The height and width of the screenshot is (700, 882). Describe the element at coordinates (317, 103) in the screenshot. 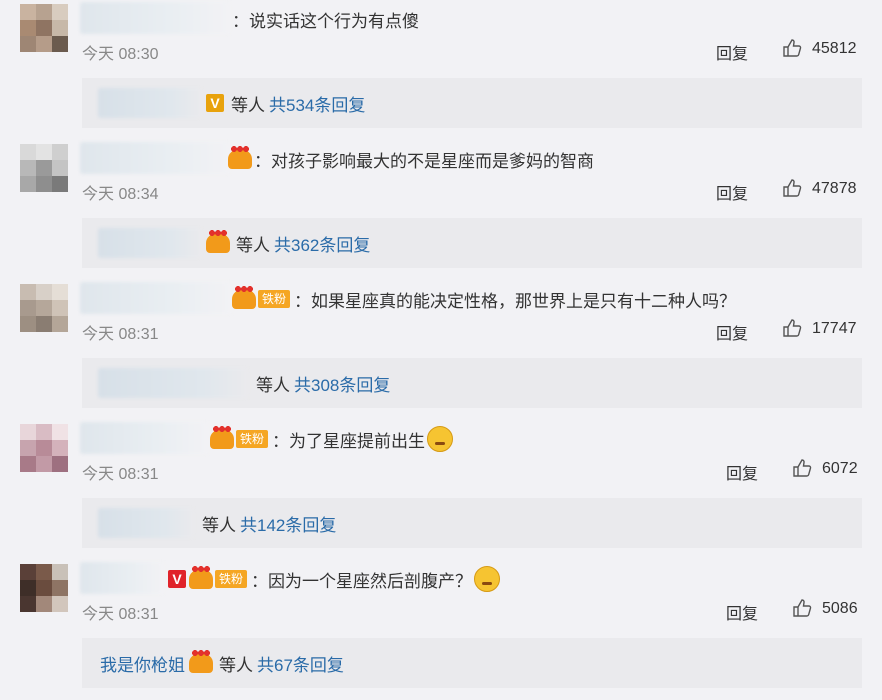

I see `reply-count-link: 共534条回复` at that location.